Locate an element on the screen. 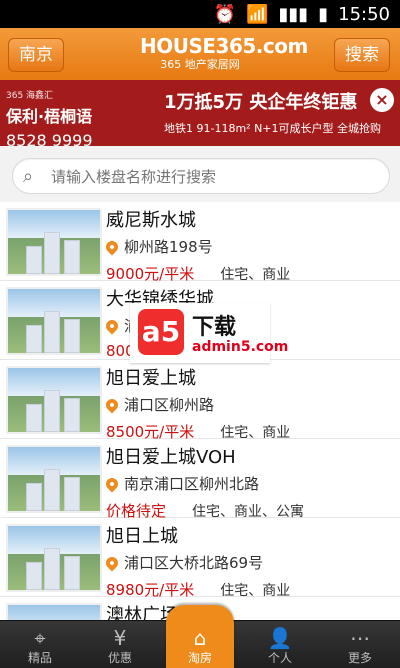 The height and width of the screenshot is (668, 400). listing-address-row: 南京浦口区柳州北路 is located at coordinates (246, 483).